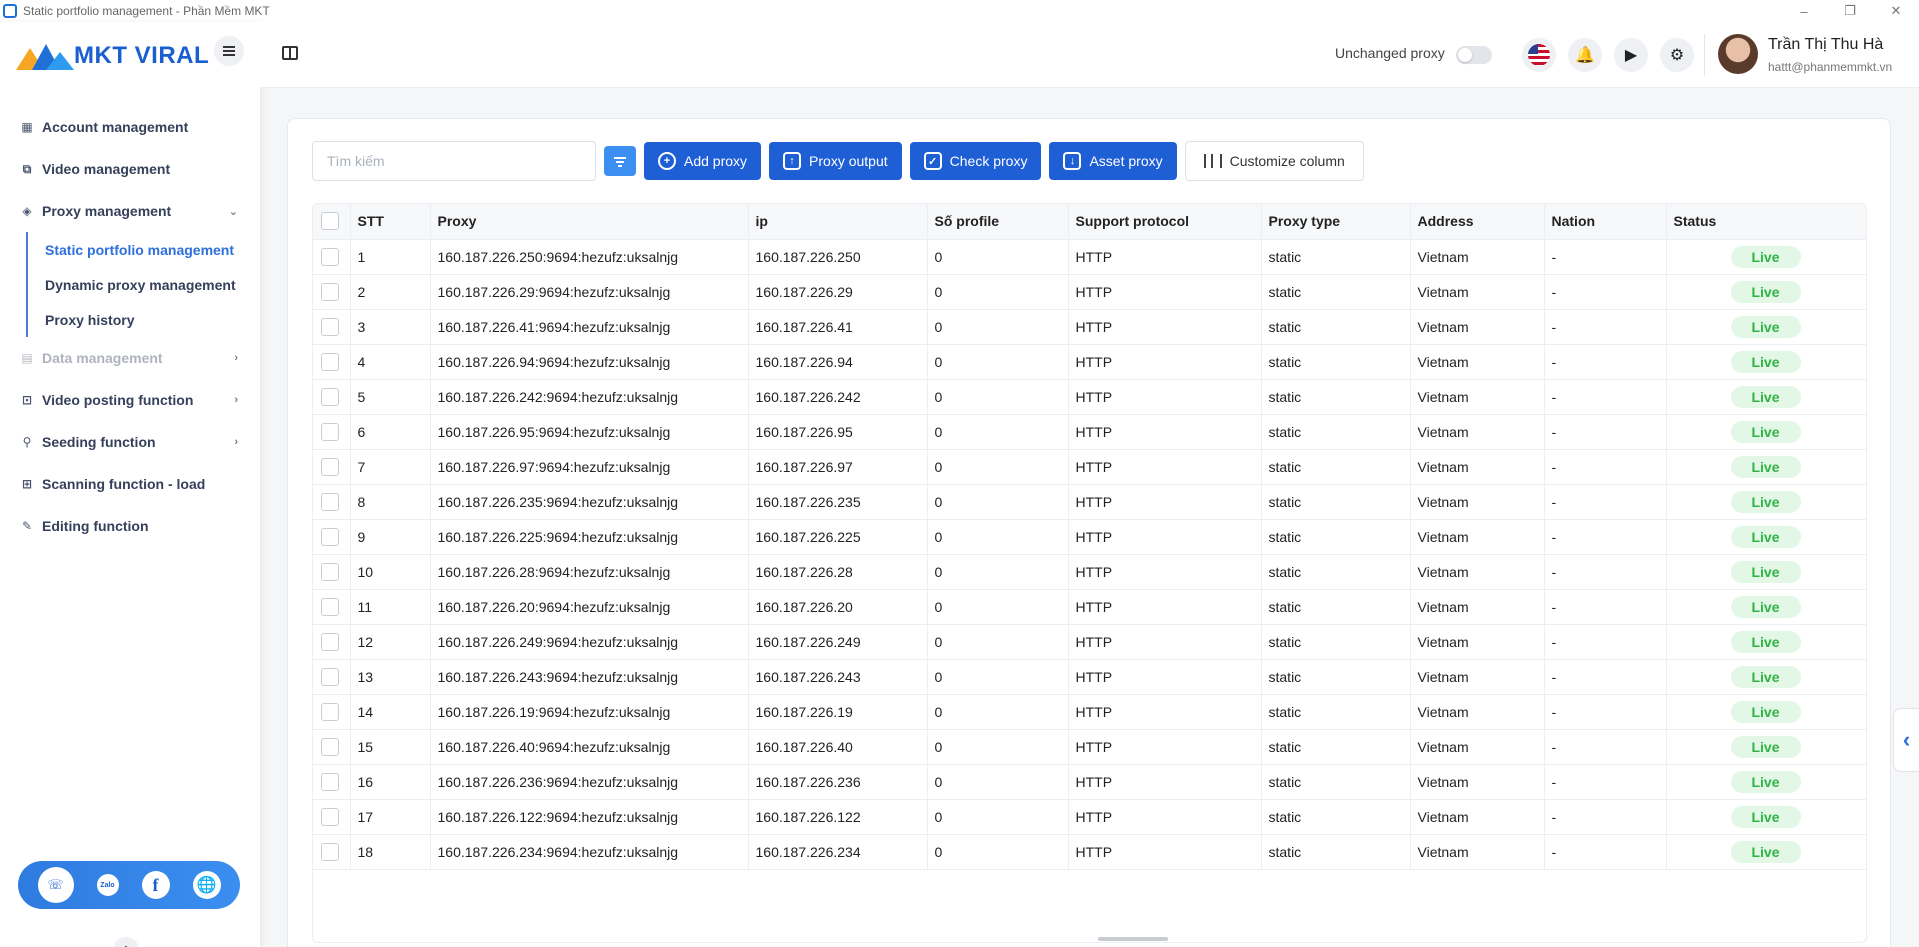  Describe the element at coordinates (1113, 161) in the screenshot. I see `asset-proxy-button: ↓ Asset proxy` at that location.